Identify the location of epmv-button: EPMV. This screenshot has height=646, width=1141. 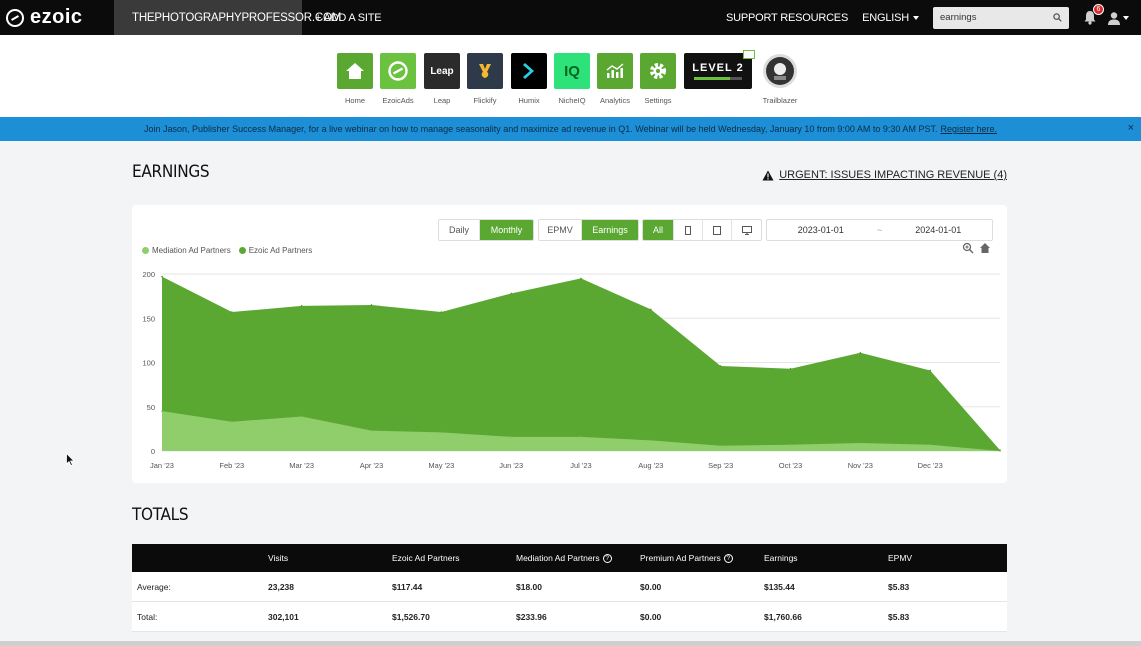
(560, 230).